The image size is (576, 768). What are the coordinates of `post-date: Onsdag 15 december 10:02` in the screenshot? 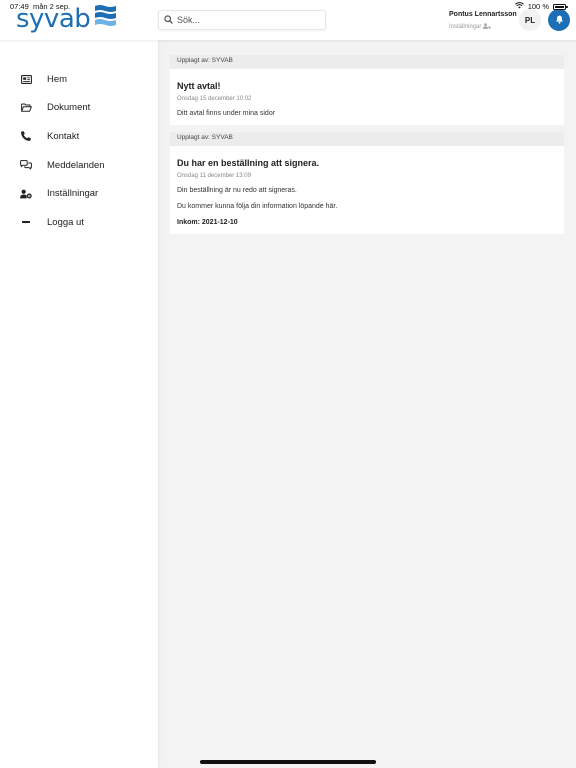 It's located at (214, 99).